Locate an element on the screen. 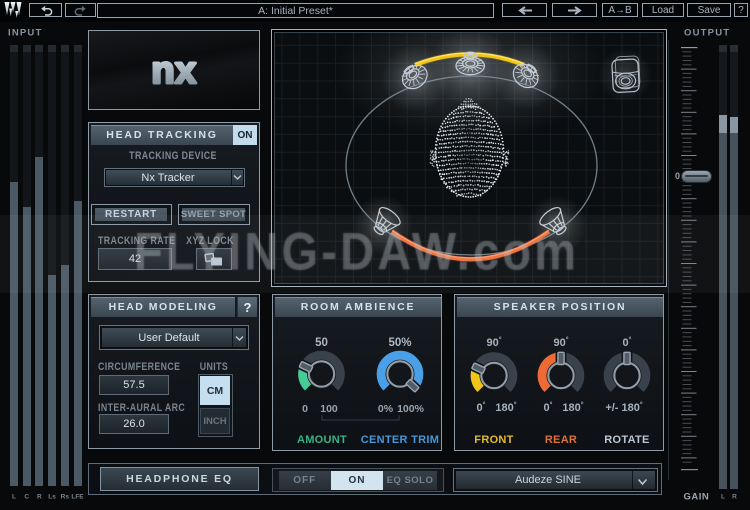 This screenshot has width=750, height=510. svg-text: nx is located at coordinates (173, 71).